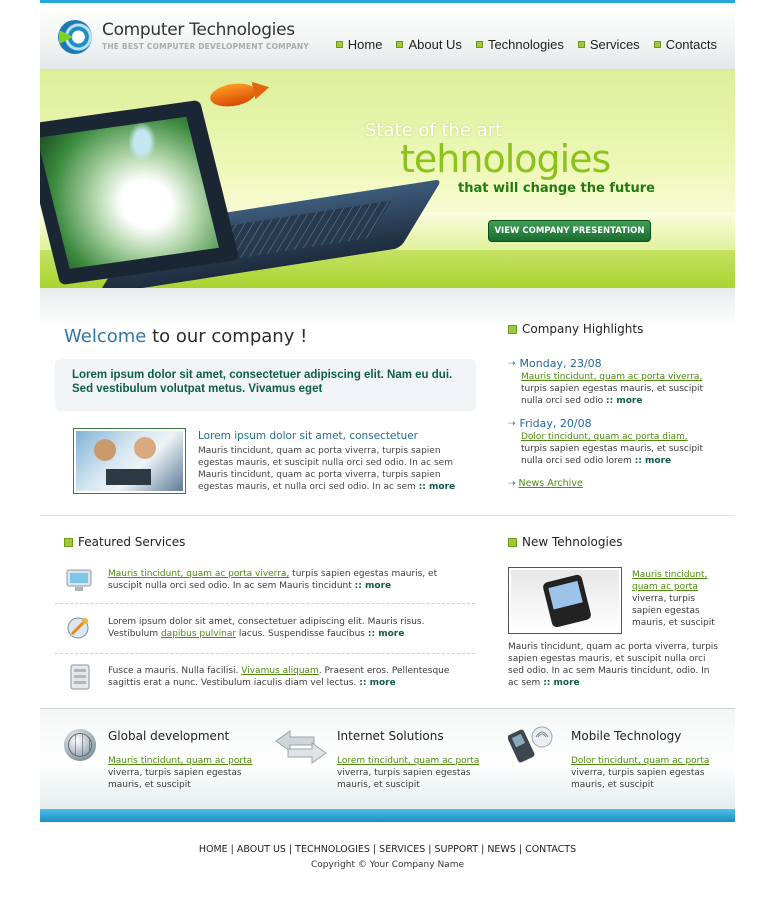 The height and width of the screenshot is (900, 775). I want to click on brand-name: Computer Technologies, so click(198, 30).